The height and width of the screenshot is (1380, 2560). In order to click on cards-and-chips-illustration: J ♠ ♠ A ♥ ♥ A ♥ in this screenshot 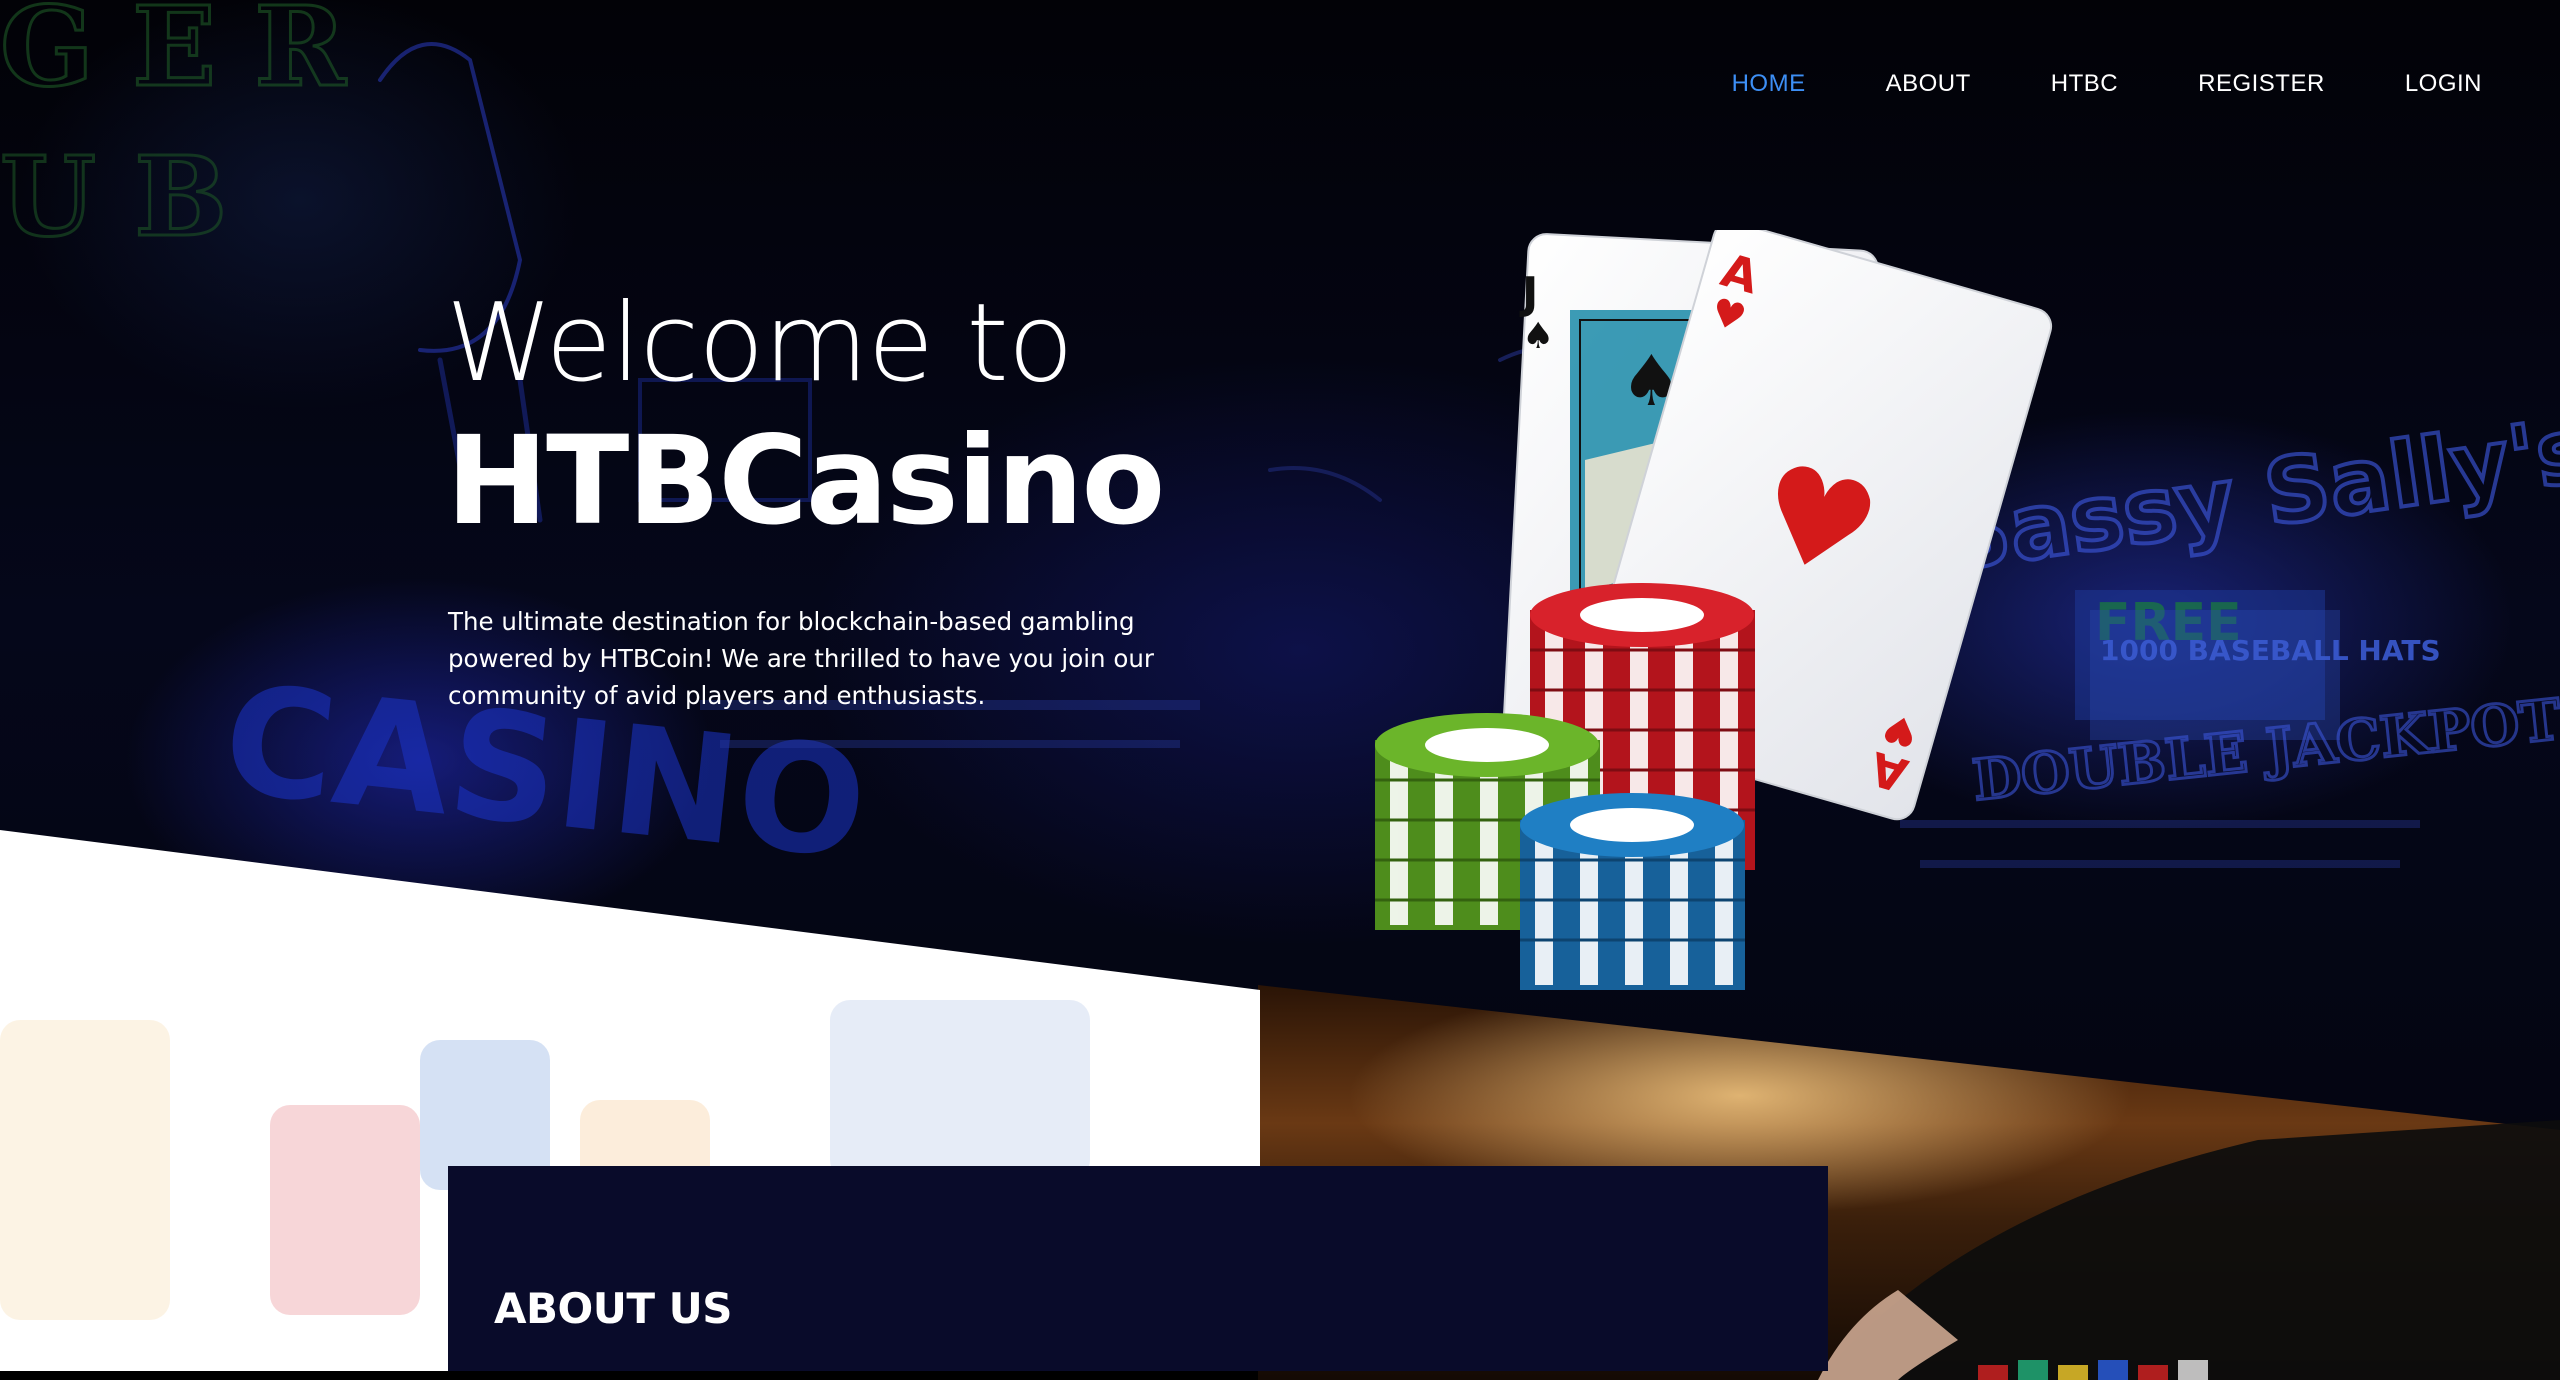, I will do `click(1714, 610)`.